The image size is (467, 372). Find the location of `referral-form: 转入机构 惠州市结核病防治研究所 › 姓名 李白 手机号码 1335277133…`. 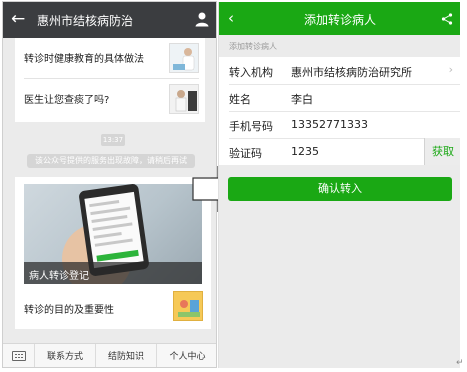

referral-form: 转入机构 惠州市结核病防治研究所 › 姓名 李白 手机号码 1335277133… is located at coordinates (339, 111).